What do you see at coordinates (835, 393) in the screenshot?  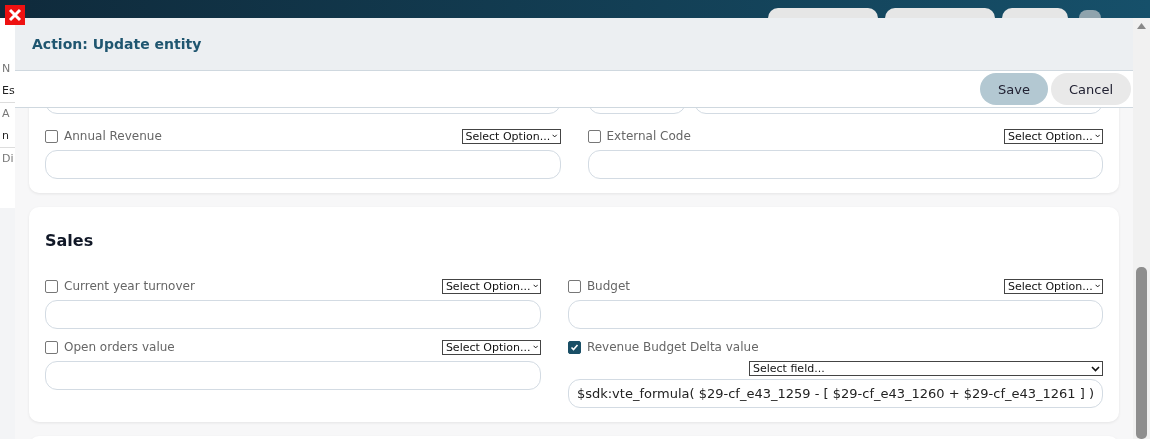 I see `input-field: $sdk:vte_formula( $29-cf_e43_1259 - [ $29-cf_e43_1260 + $29-cf_e43_1261 ] )` at bounding box center [835, 393].